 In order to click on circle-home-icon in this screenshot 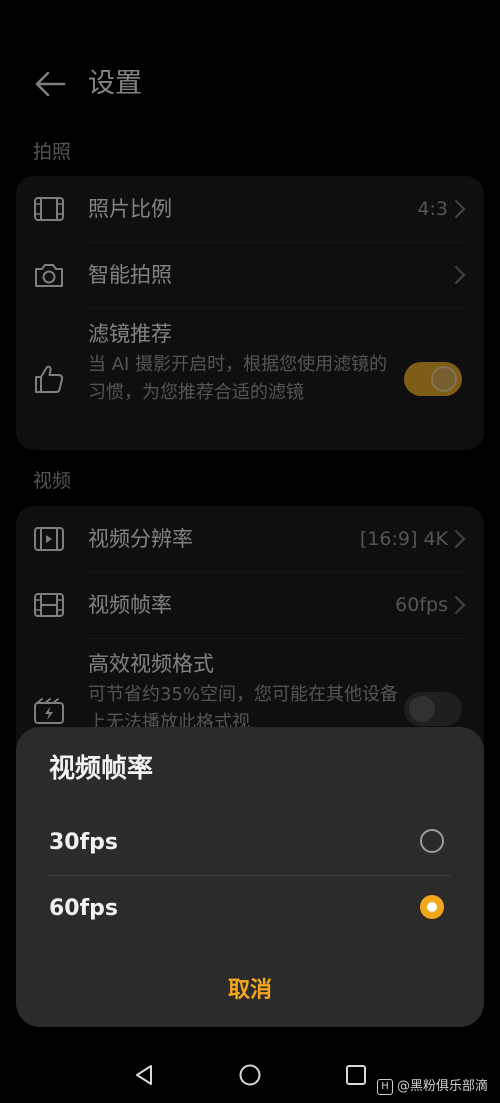, I will do `click(250, 1075)`.